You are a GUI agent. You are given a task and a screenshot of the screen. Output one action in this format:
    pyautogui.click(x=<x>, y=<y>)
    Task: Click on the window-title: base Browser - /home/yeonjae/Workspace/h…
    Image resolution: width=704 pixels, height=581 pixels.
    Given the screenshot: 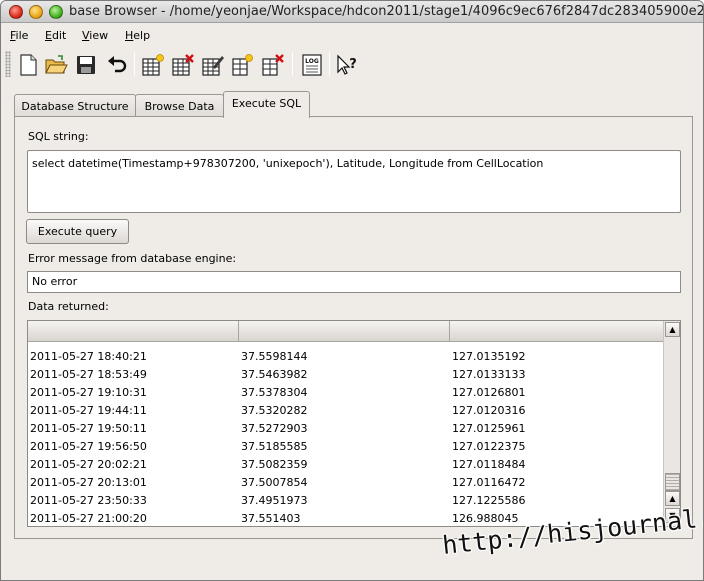 What is the action you would take?
    pyautogui.click(x=386, y=11)
    